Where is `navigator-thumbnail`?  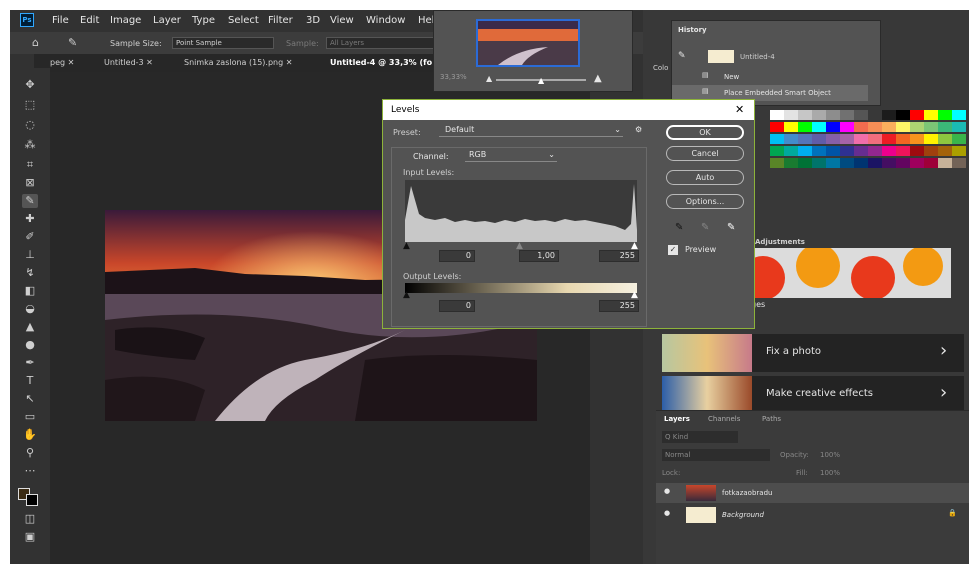
navigator-thumbnail is located at coordinates (528, 43).